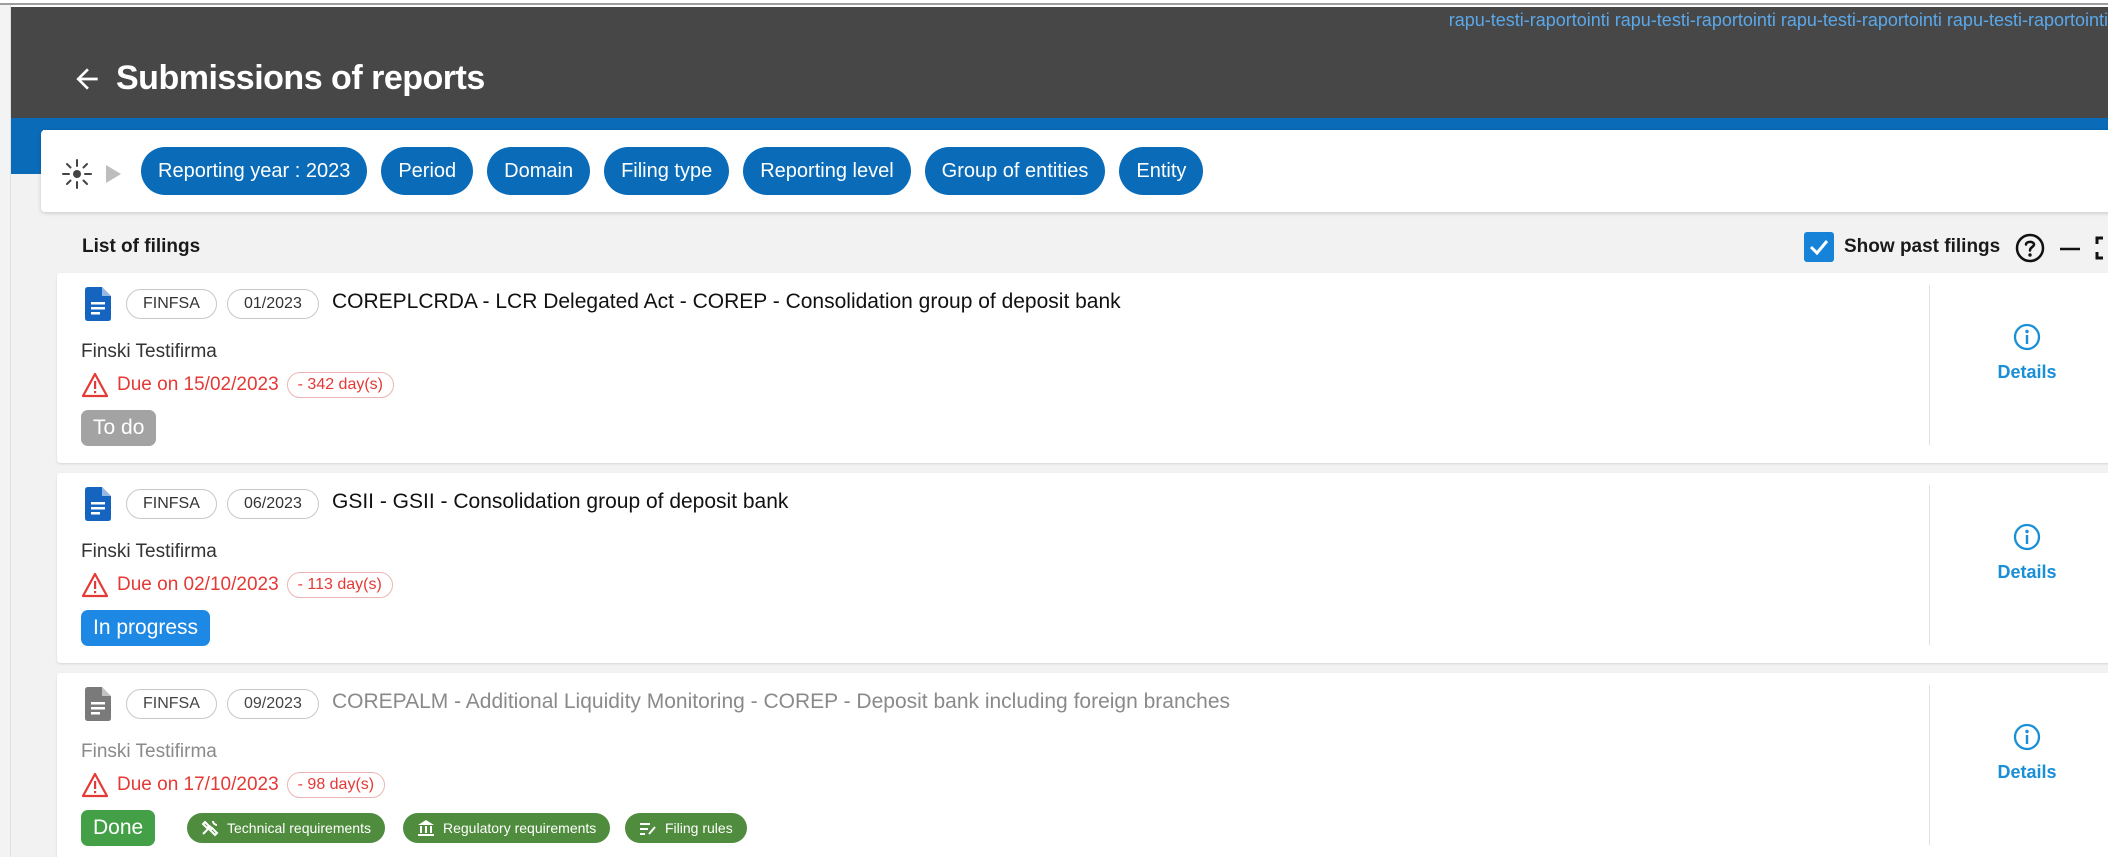  I want to click on list-title: List of filings, so click(141, 246).